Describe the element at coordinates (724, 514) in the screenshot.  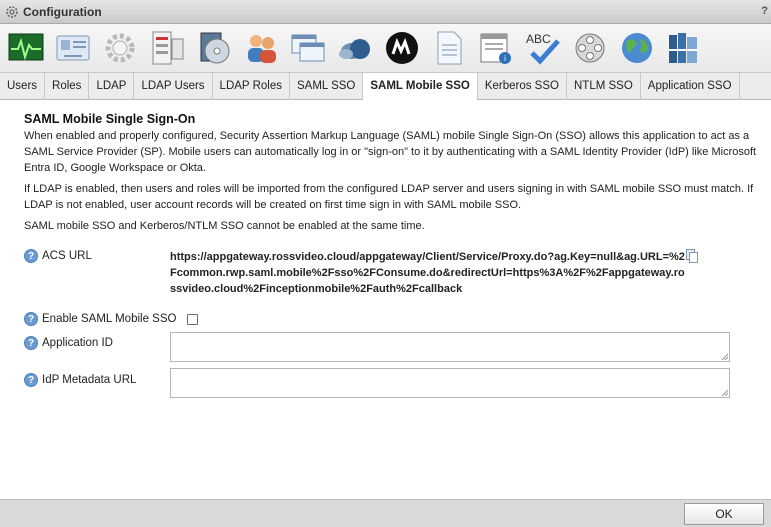
I see `ok-button: OK` at that location.